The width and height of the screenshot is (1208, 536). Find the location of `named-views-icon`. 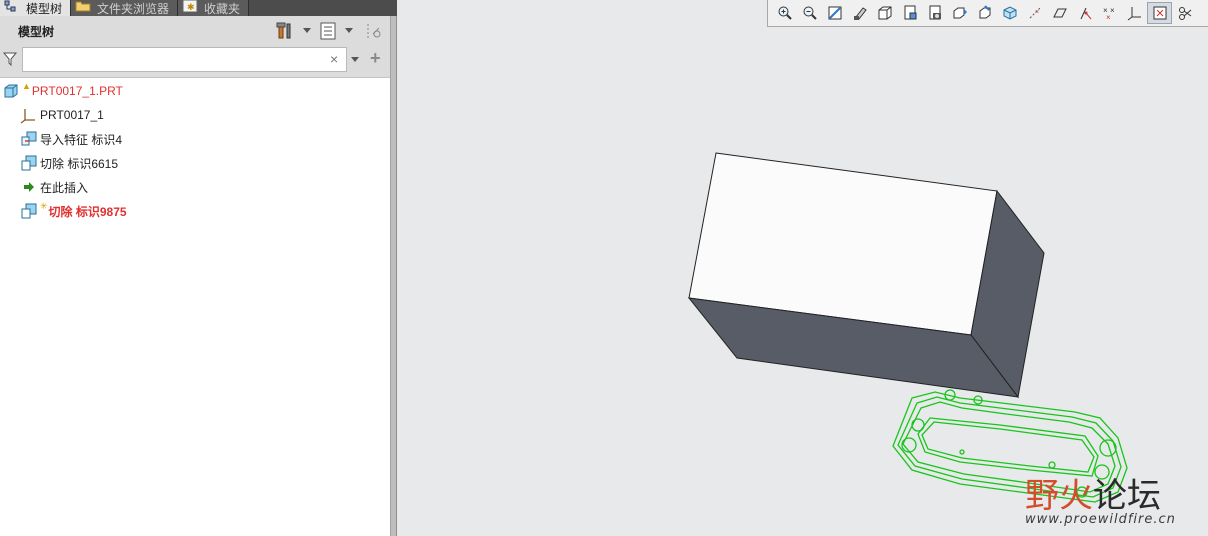

named-views-icon is located at coordinates (934, 13).